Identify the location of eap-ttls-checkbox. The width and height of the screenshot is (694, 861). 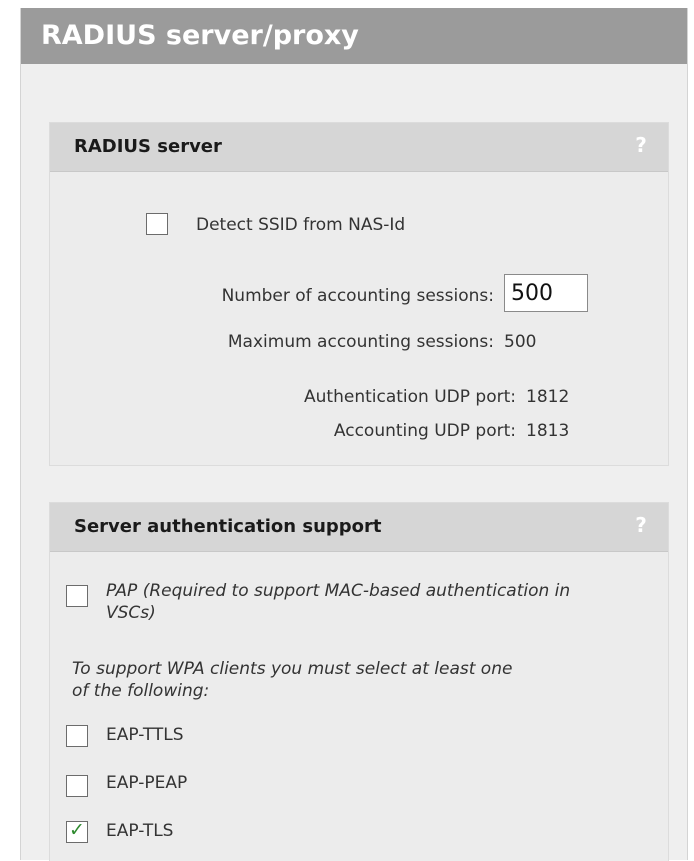
(77, 736).